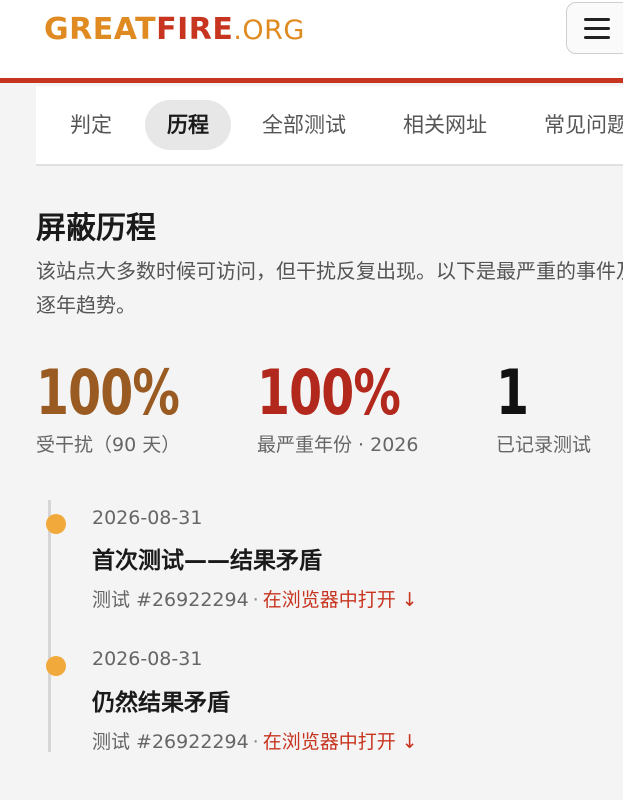  What do you see at coordinates (91, 125) in the screenshot?
I see `tab-verdict: 判定` at bounding box center [91, 125].